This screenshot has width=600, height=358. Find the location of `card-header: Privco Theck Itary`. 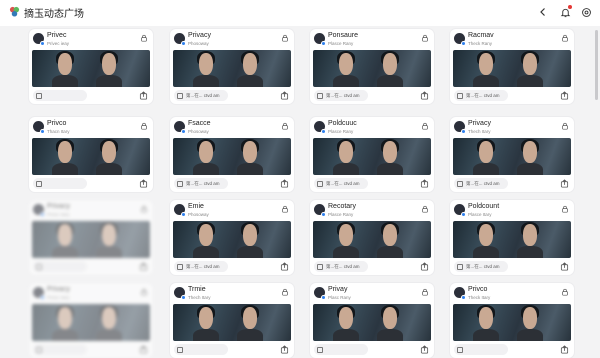

card-header: Privco Theck Itary is located at coordinates (512, 295).